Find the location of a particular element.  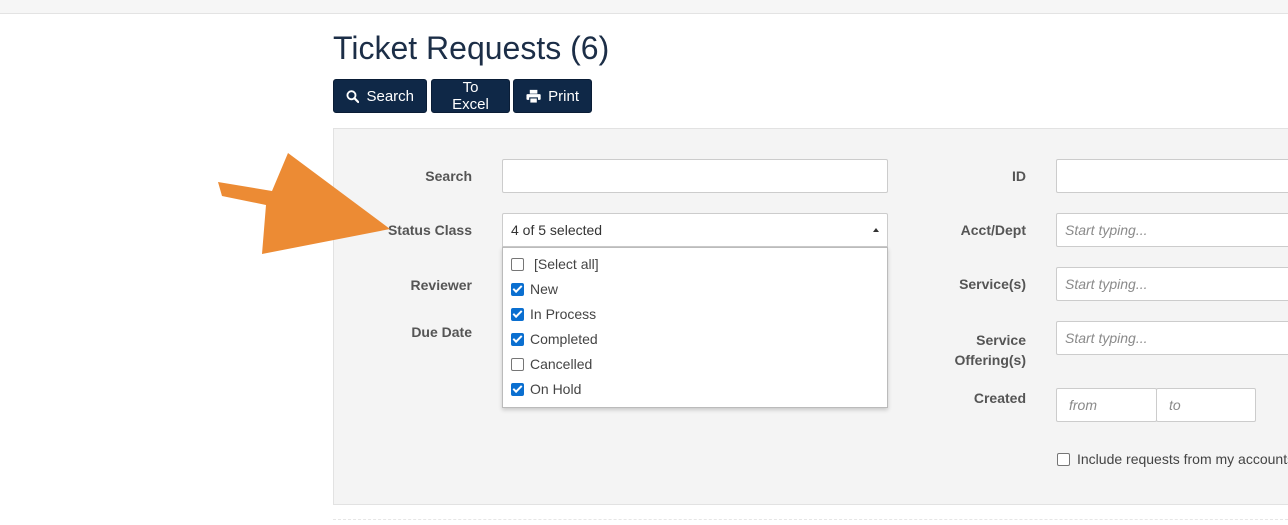

acct-dept-label: Acct/Dept is located at coordinates (993, 230).